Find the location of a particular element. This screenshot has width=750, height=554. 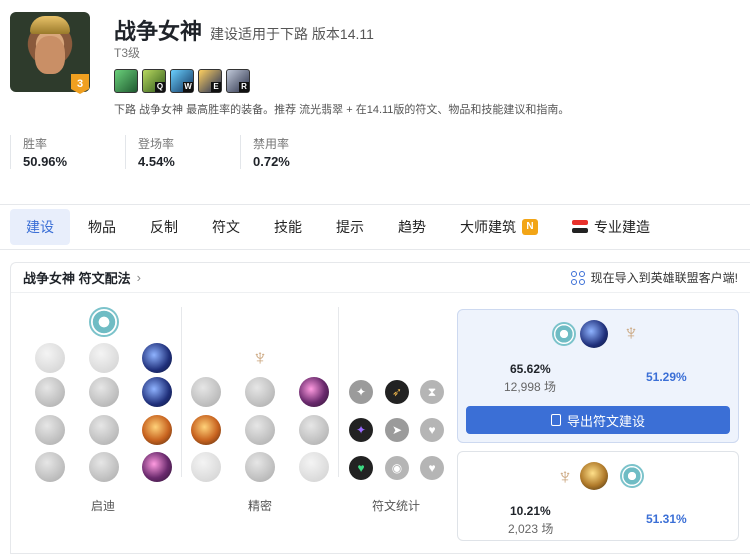

shard-health-scale: ♥ is located at coordinates (432, 430).